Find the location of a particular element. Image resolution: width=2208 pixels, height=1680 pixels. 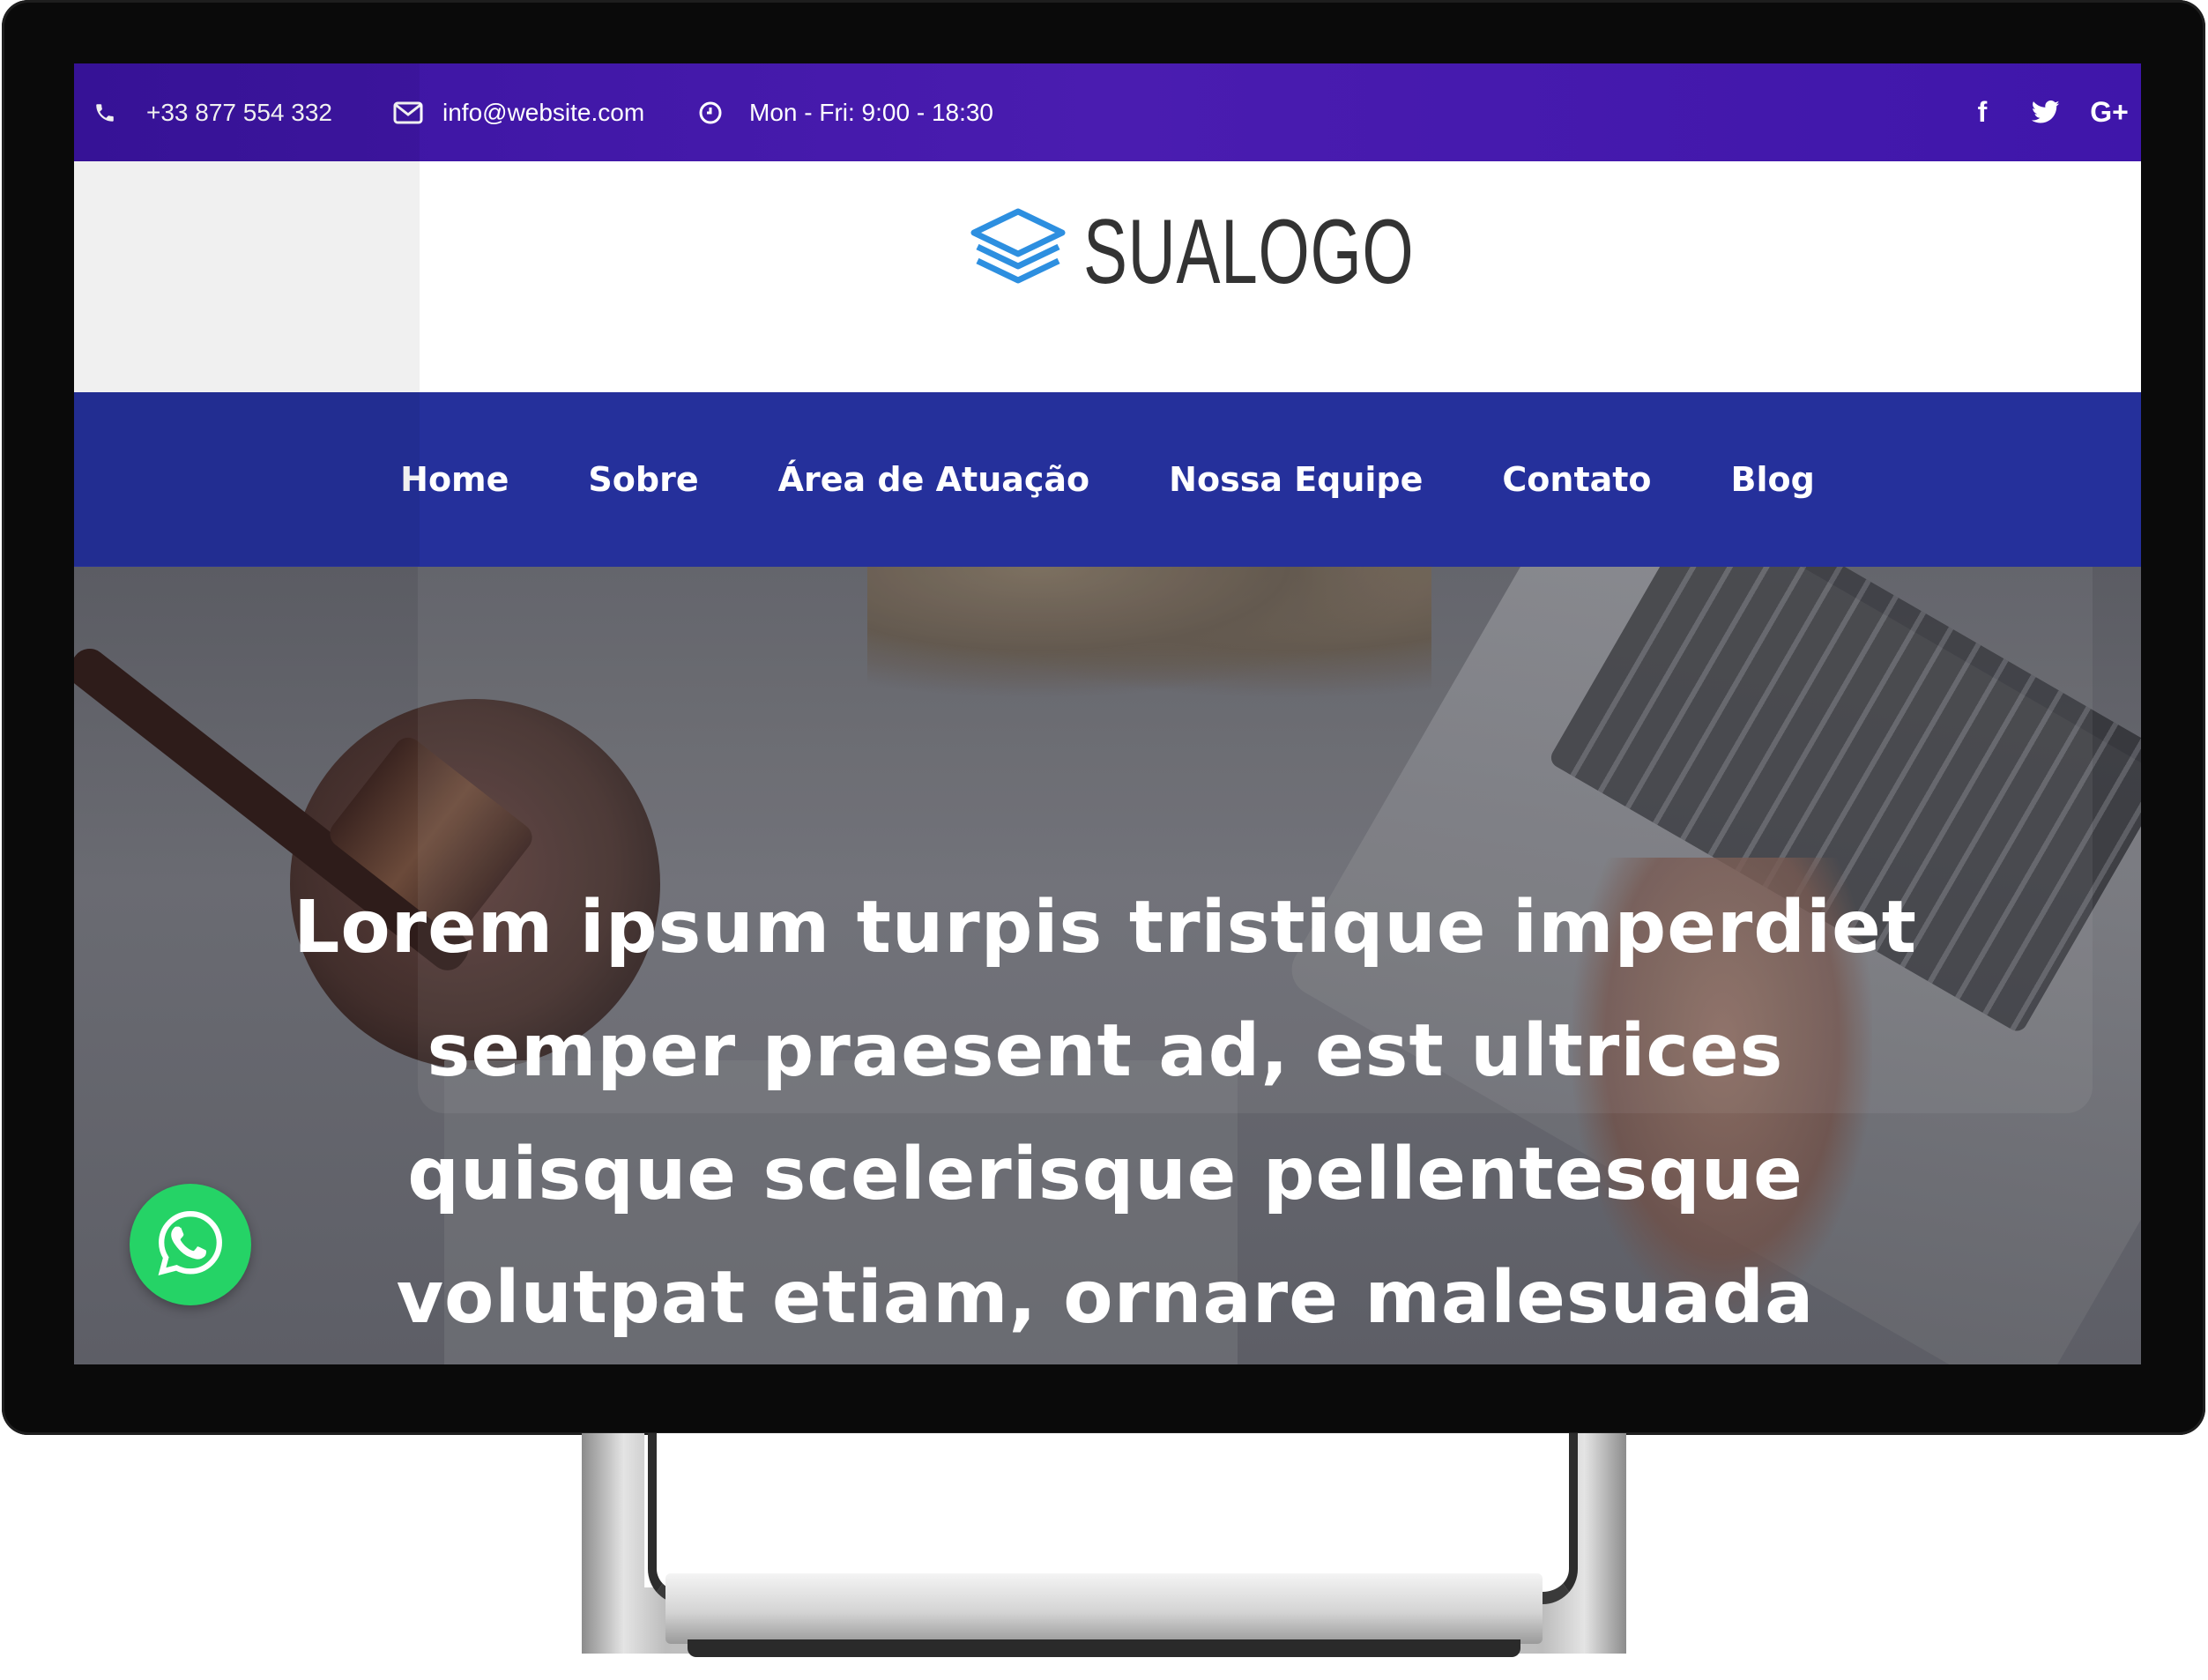

stacked-layers-icon is located at coordinates (1018, 252).